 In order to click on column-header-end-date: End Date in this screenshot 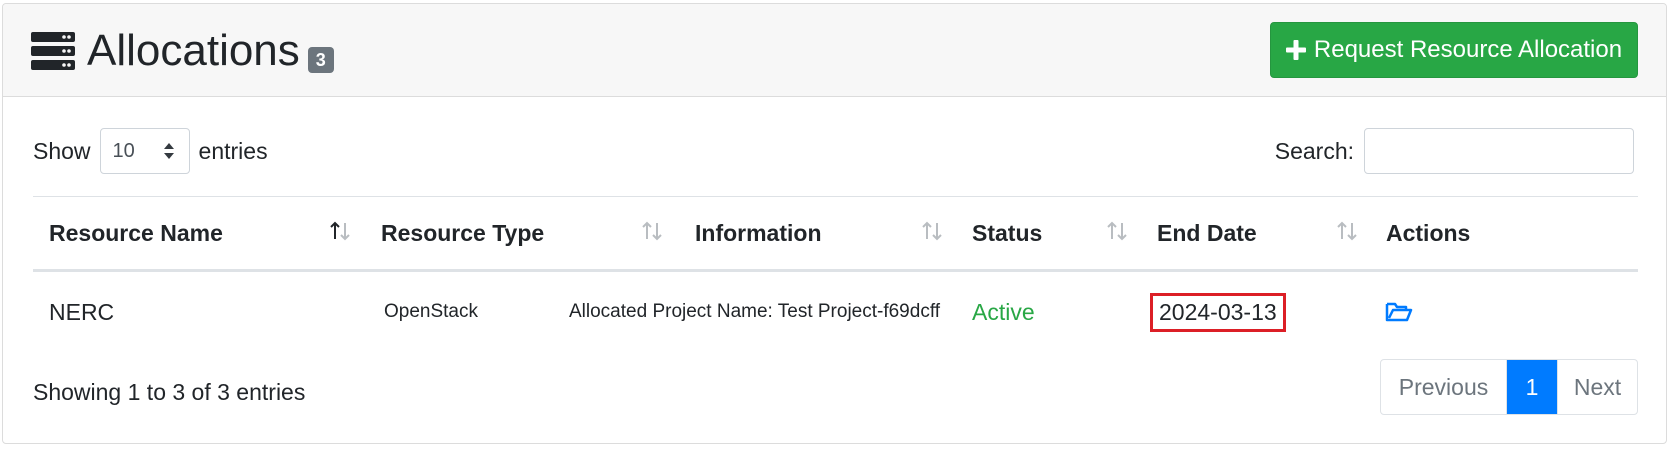, I will do `click(1207, 233)`.